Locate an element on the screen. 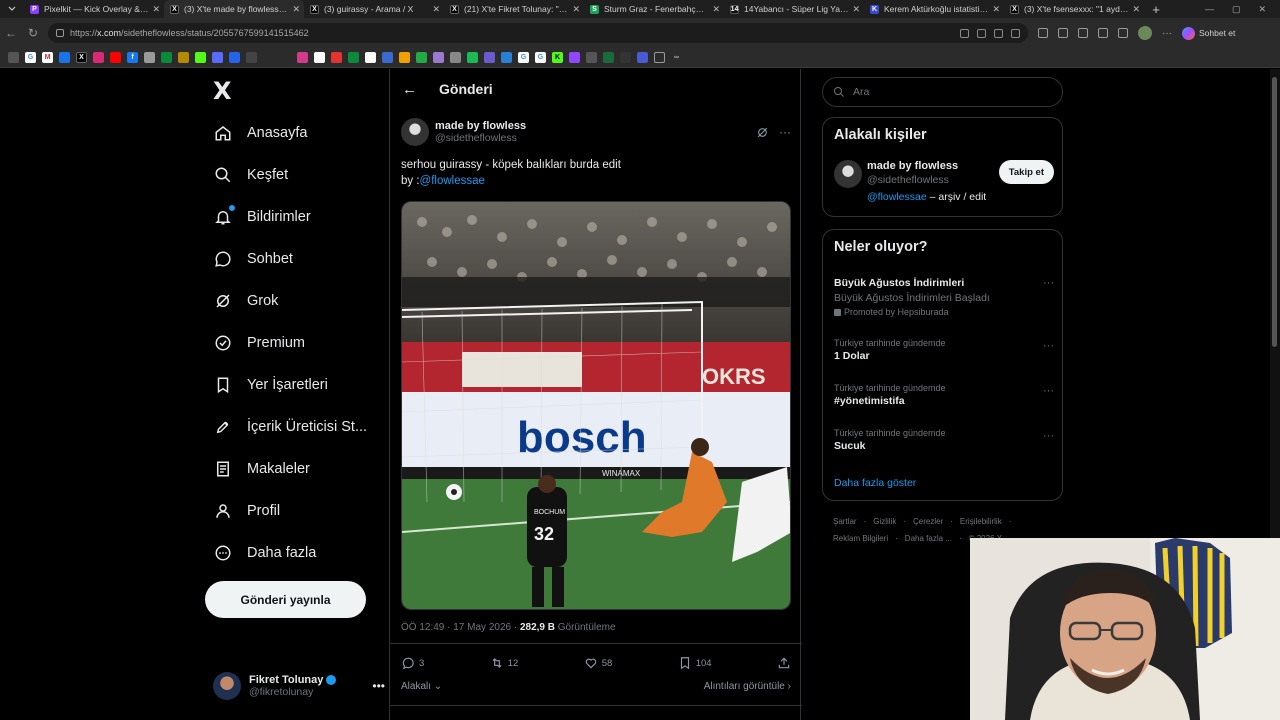 This screenshot has height=720, width=1280. tweet-mention-link: @flowlessae is located at coordinates (452, 181).